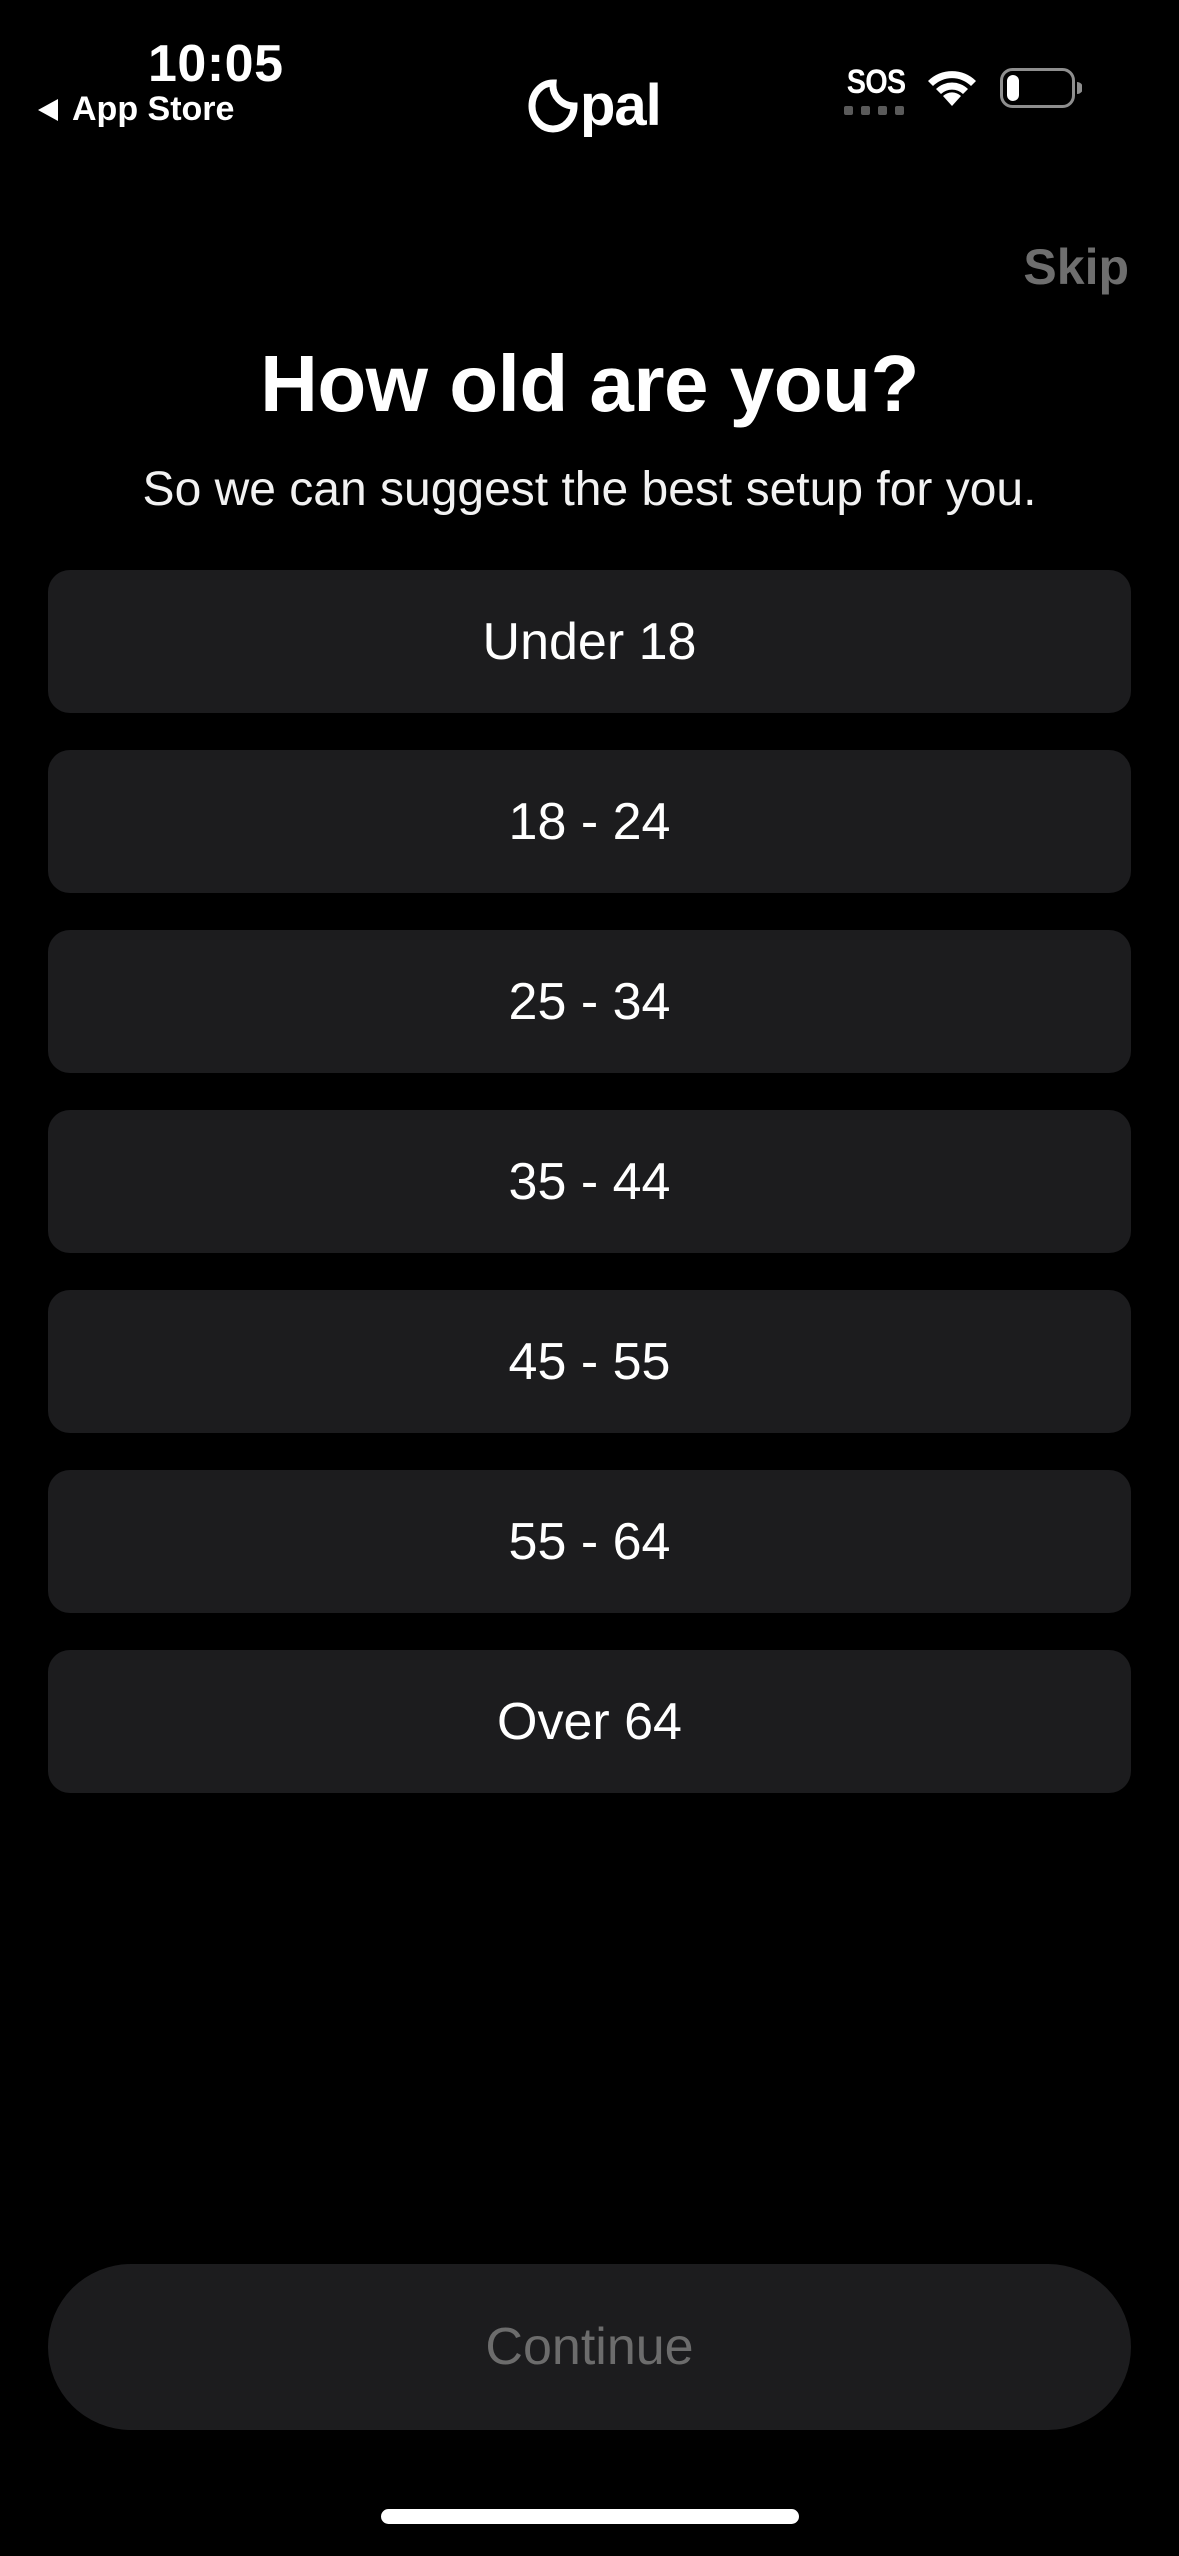 The height and width of the screenshot is (2556, 1179). I want to click on back-caret-icon, so click(48, 109).